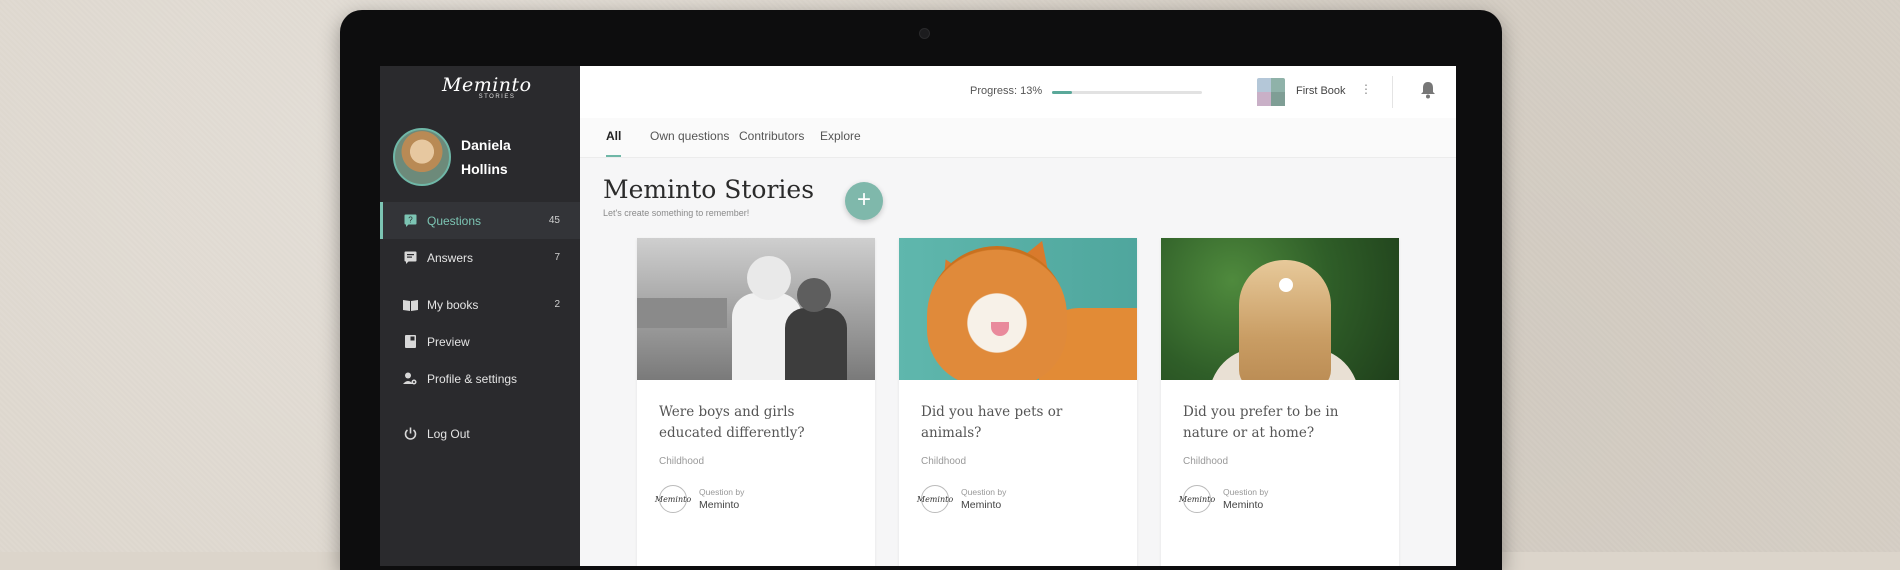  Describe the element at coordinates (1062, 92) in the screenshot. I see `progress-bar-fill` at that location.